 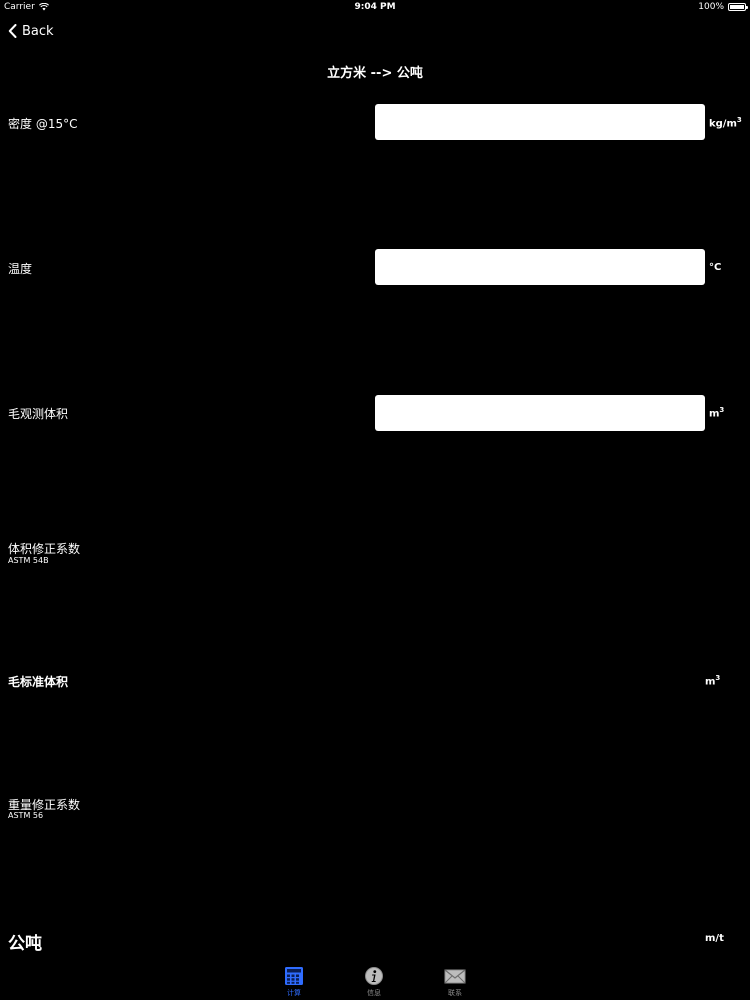 What do you see at coordinates (26, 815) in the screenshot?
I see `wcf-standard: ASTM 56` at bounding box center [26, 815].